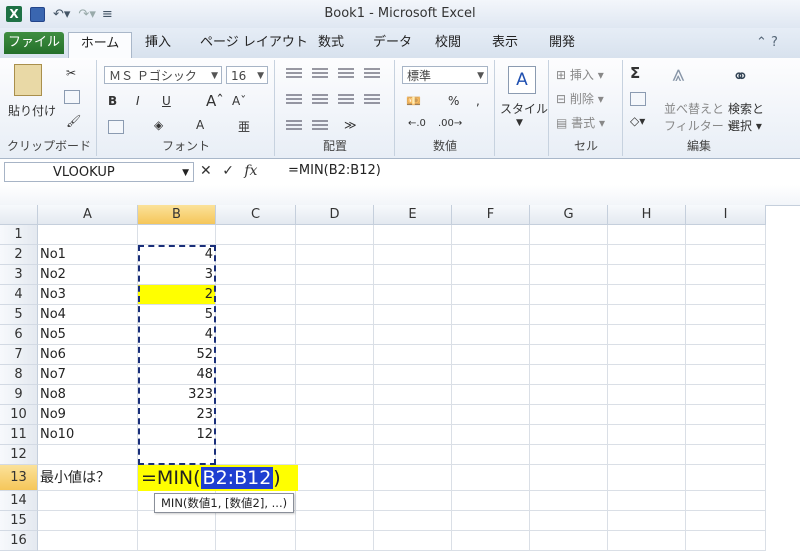 This screenshot has width=800, height=555. I want to click on insert-function-icon: fx, so click(250, 171).